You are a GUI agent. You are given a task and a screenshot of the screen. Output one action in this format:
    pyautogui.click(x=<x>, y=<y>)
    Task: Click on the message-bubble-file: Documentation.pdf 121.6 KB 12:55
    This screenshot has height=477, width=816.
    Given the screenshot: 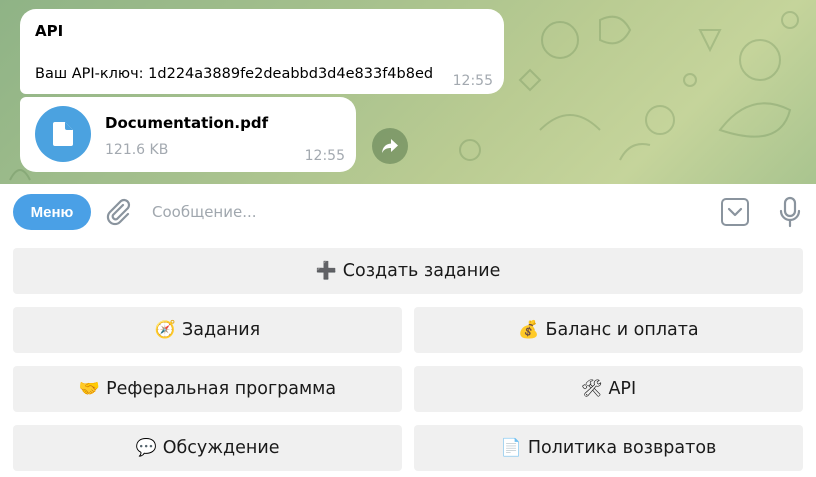 What is the action you would take?
    pyautogui.click(x=188, y=134)
    